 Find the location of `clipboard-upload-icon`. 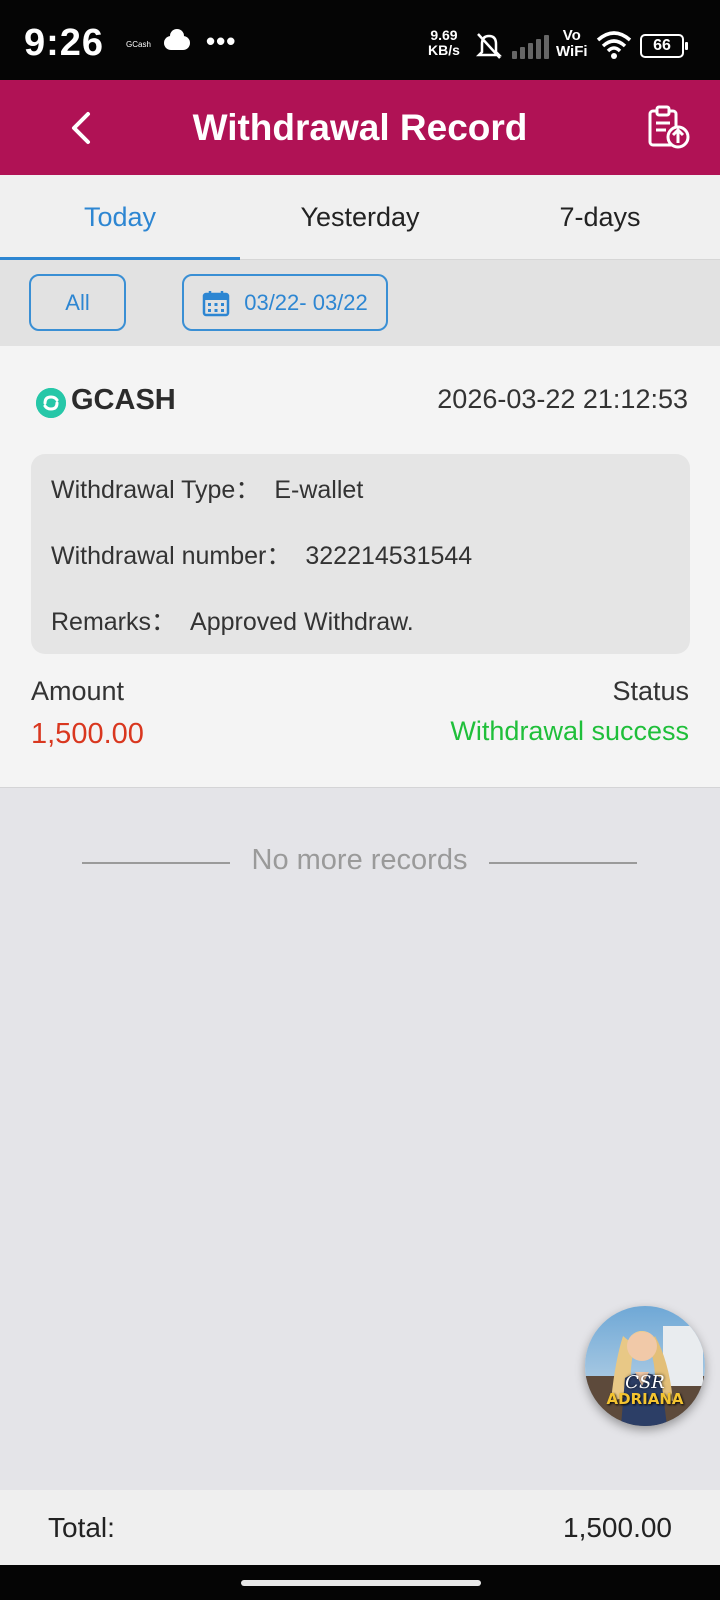

clipboard-upload-icon is located at coordinates (669, 127).